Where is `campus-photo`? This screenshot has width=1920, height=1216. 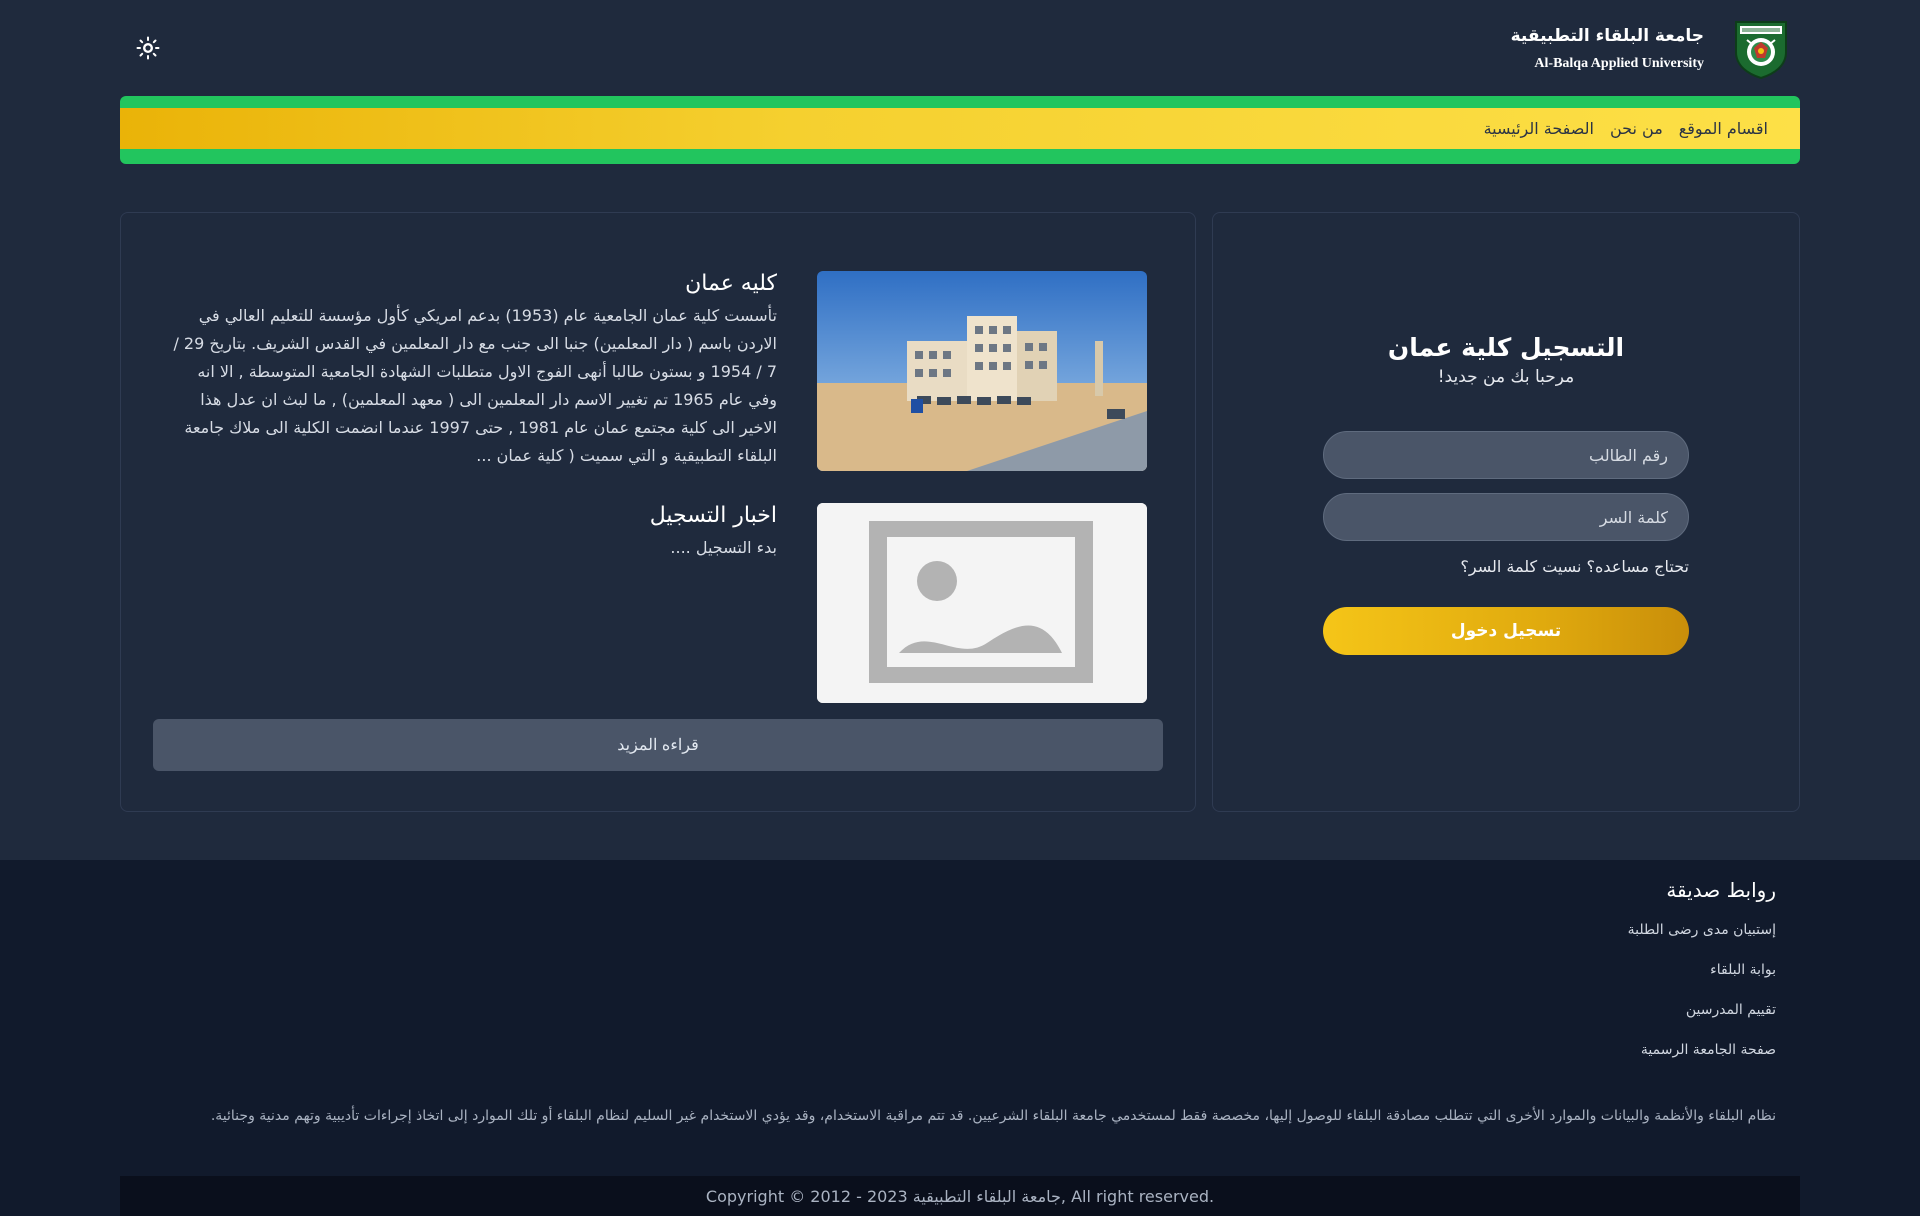 campus-photo is located at coordinates (982, 371).